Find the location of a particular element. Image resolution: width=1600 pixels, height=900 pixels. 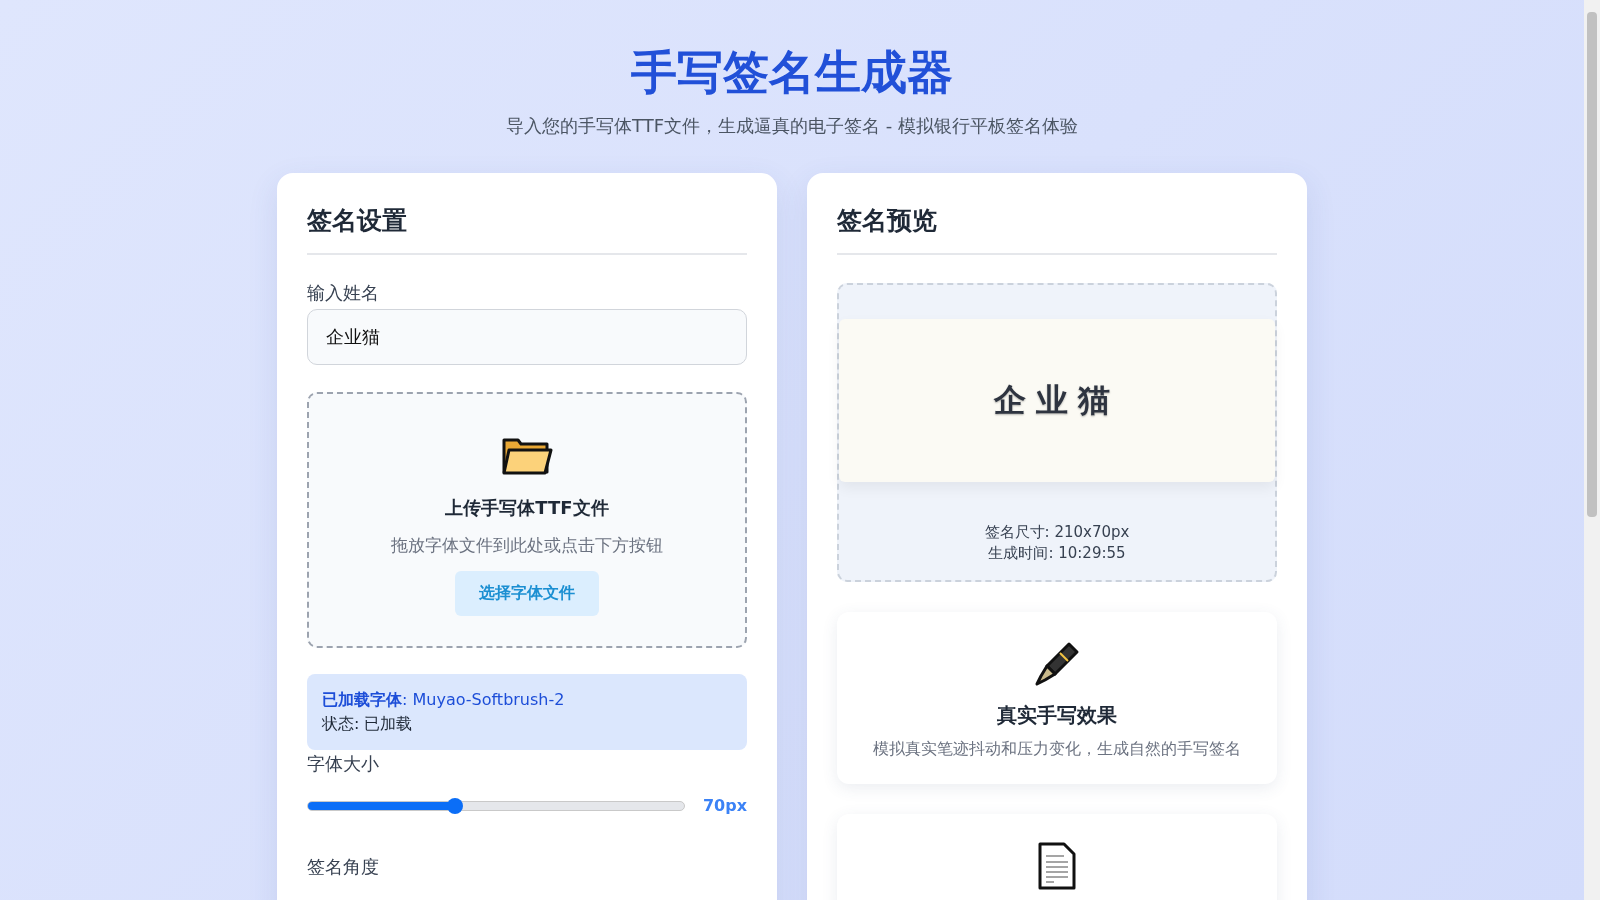

field-label: 输入姓名 is located at coordinates (343, 293).